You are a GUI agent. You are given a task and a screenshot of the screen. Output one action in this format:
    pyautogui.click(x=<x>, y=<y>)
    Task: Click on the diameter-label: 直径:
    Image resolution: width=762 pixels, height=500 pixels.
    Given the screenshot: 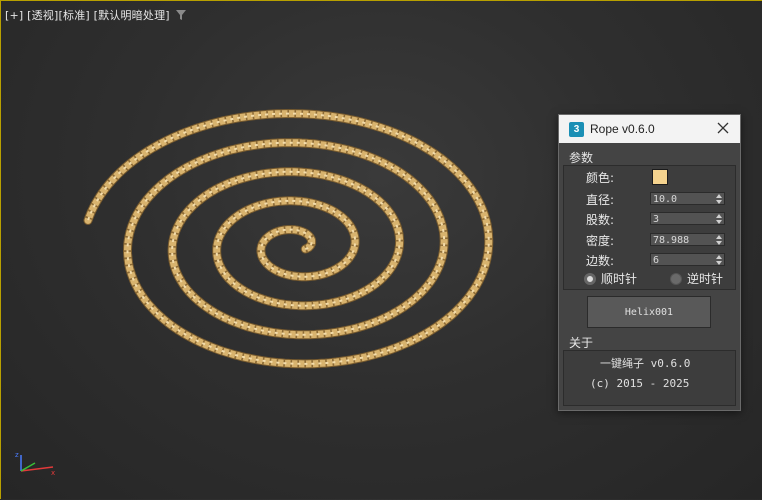 What is the action you would take?
    pyautogui.click(x=599, y=200)
    